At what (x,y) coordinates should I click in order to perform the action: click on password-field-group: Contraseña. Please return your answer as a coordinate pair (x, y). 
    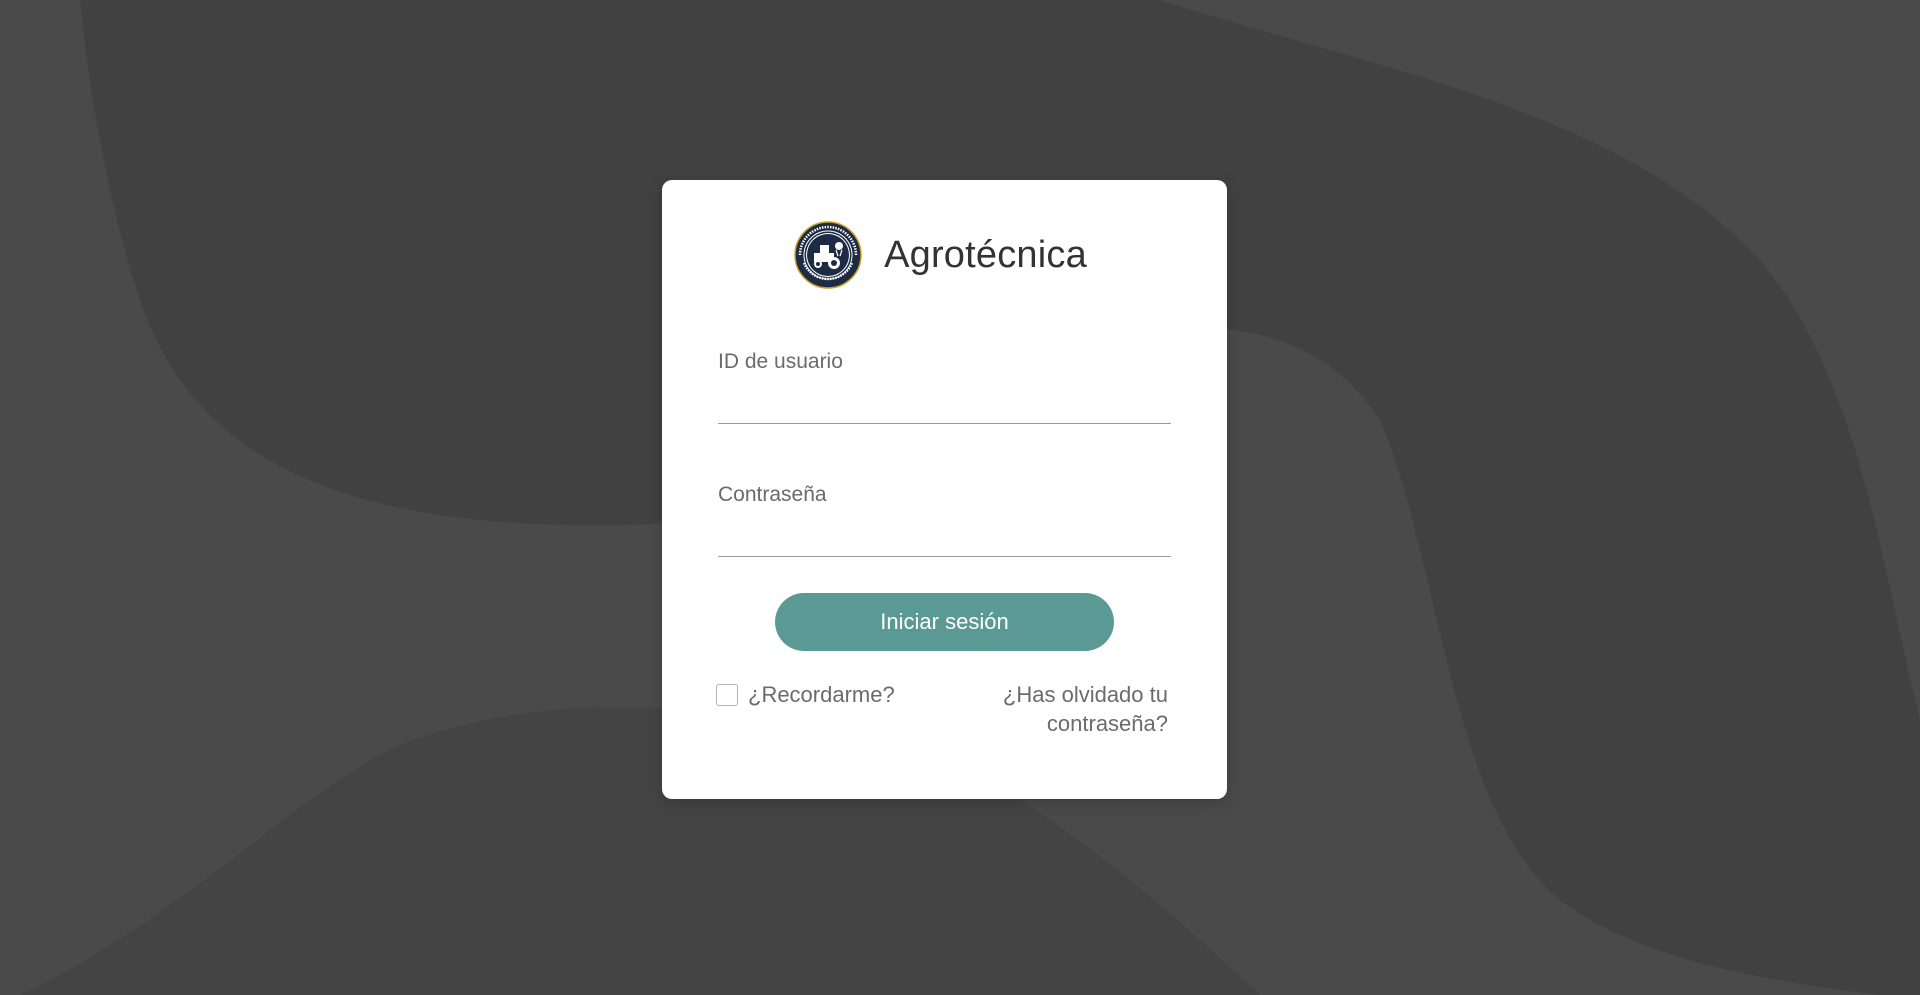
    Looking at the image, I should click on (944, 518).